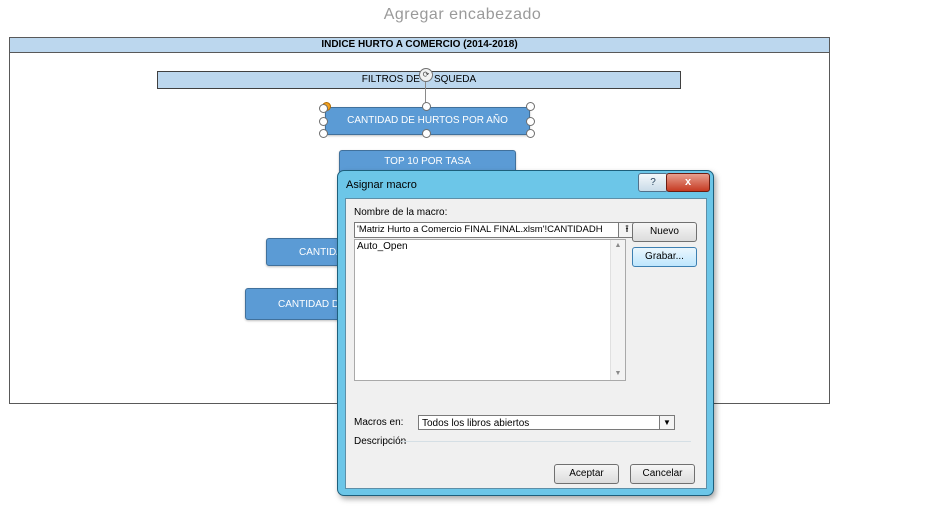  Describe the element at coordinates (379, 422) in the screenshot. I see `macros-in-label: Macros en:` at that location.